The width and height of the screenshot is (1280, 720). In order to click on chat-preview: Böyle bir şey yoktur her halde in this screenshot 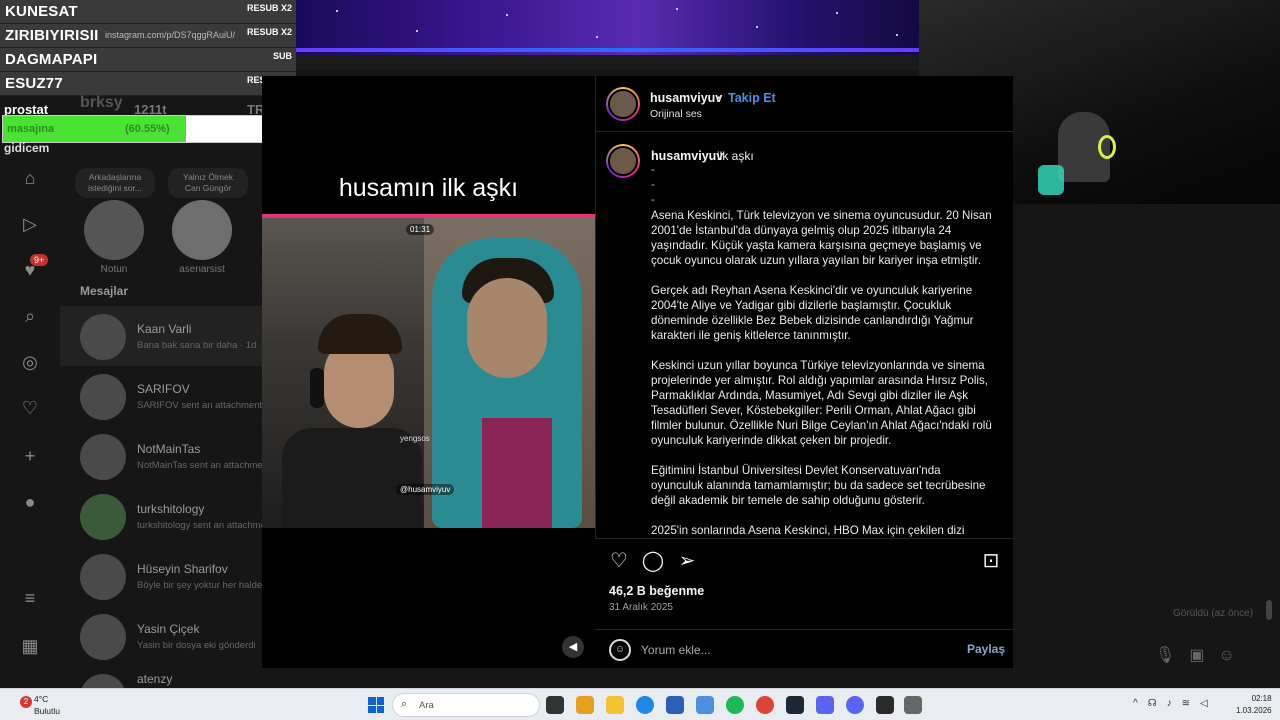, I will do `click(199, 585)`.